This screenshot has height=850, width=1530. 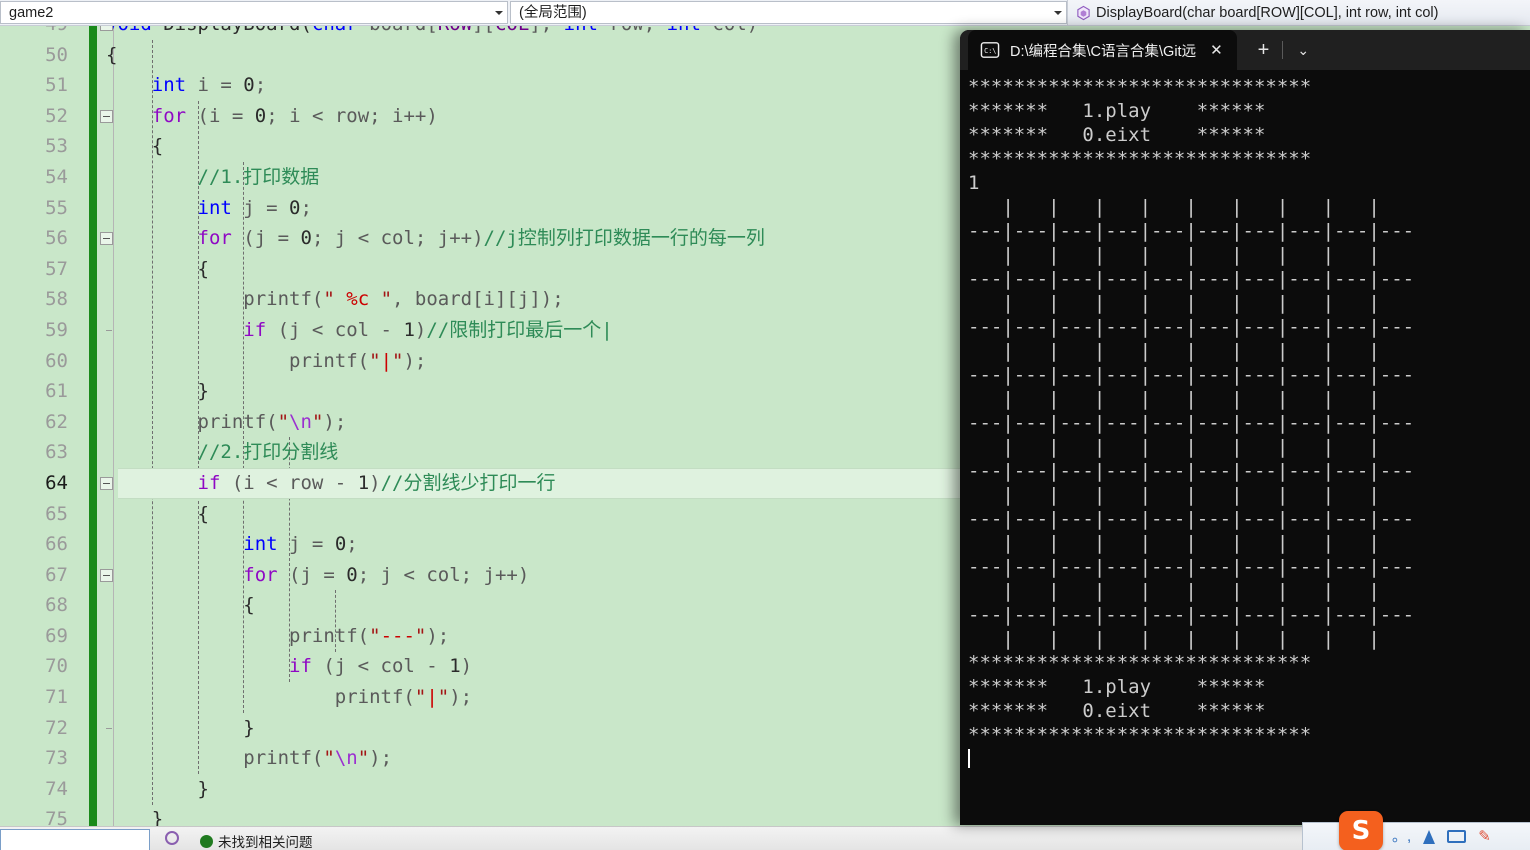 What do you see at coordinates (56, 544) in the screenshot?
I see `line-number: 66` at bounding box center [56, 544].